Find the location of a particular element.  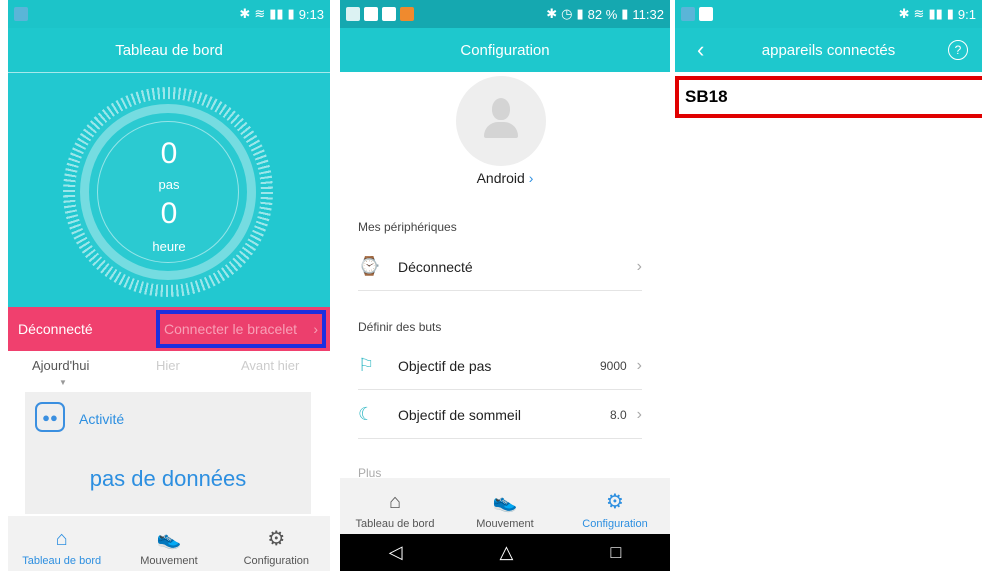

system-nav-bar: ◁ △ □ is located at coordinates (505, 552).